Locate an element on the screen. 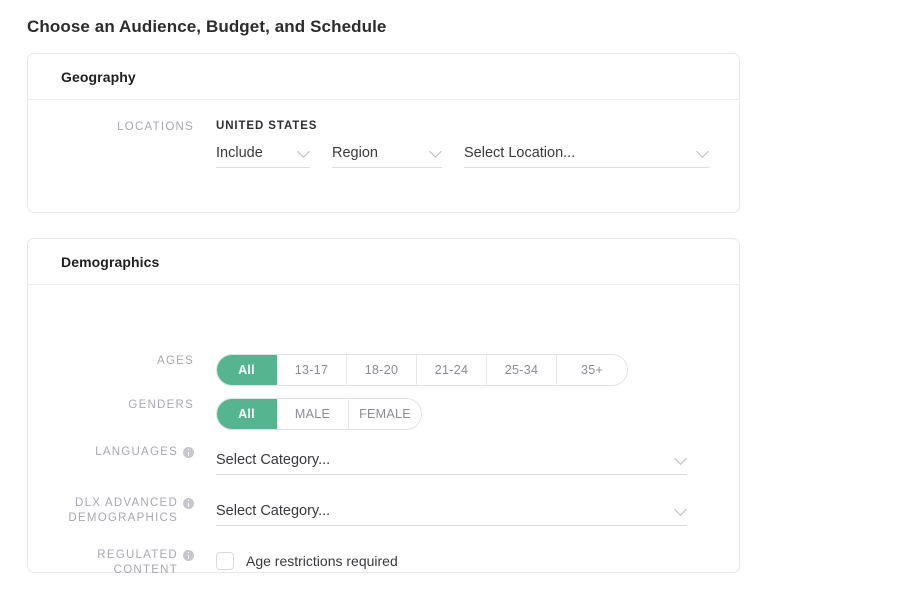 The image size is (910, 593). regulated-content-label: REGULATED CONTENT is located at coordinates (122, 563).